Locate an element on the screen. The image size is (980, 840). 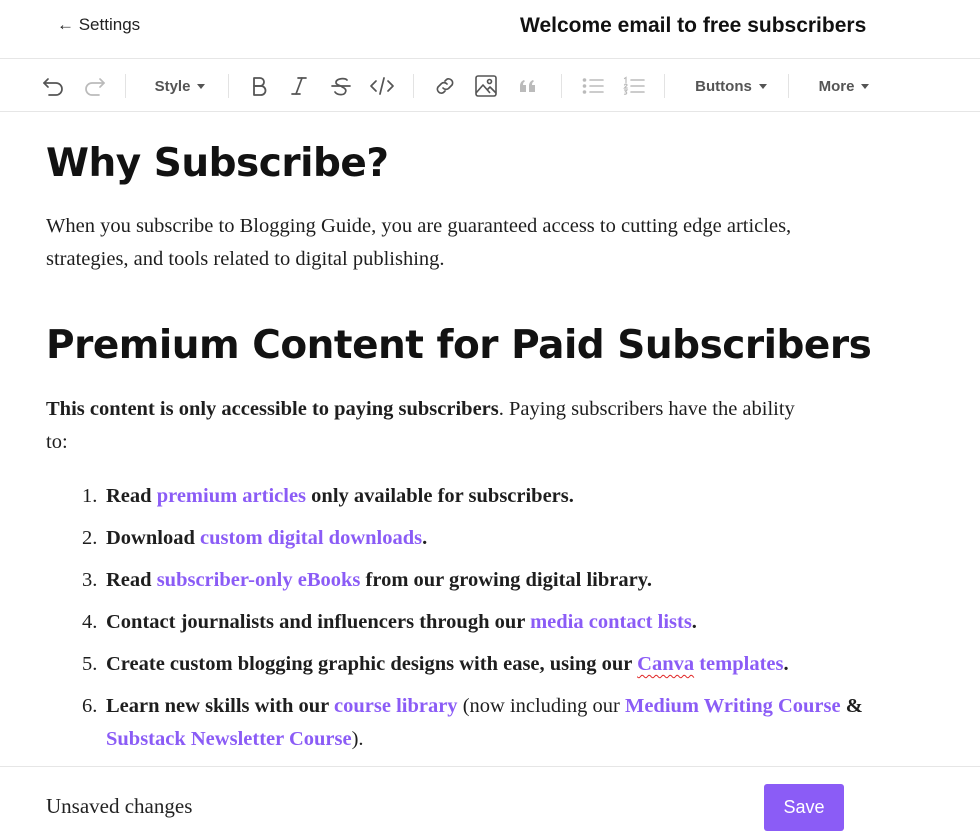
list-item: 2. Download custom digital downloads. is located at coordinates (489, 538).